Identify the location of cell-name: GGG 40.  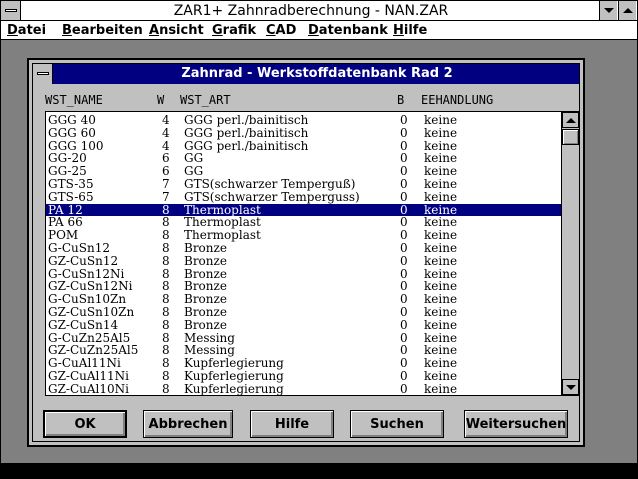
(72, 120).